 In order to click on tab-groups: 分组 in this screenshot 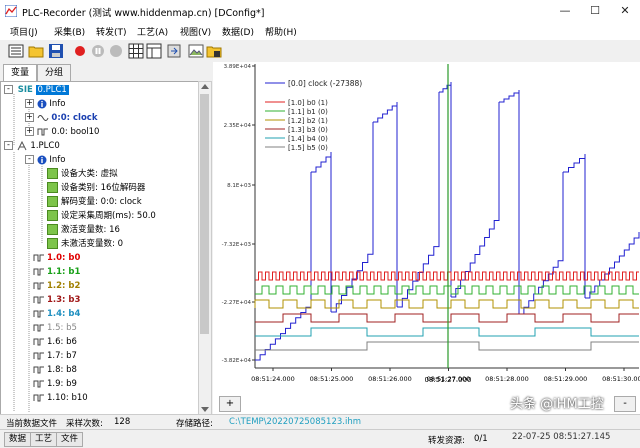, I will do `click(54, 73)`.